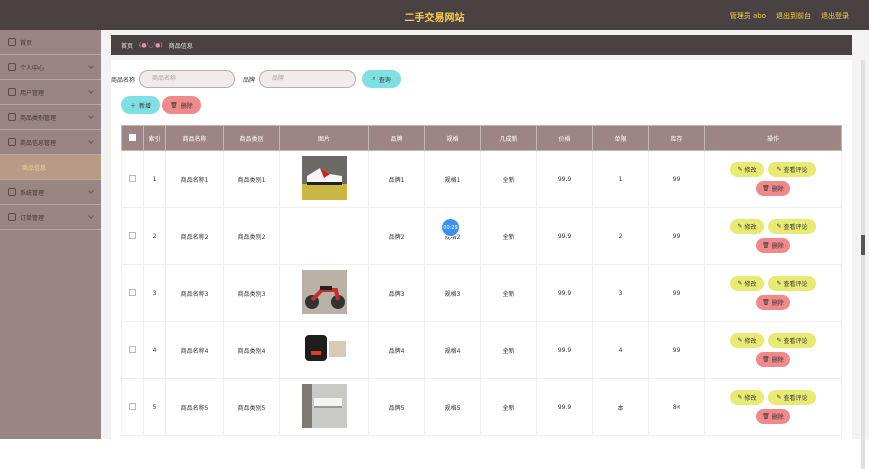 The width and height of the screenshot is (869, 469). I want to click on sidebar-item-system: 系统管理, so click(50, 192).